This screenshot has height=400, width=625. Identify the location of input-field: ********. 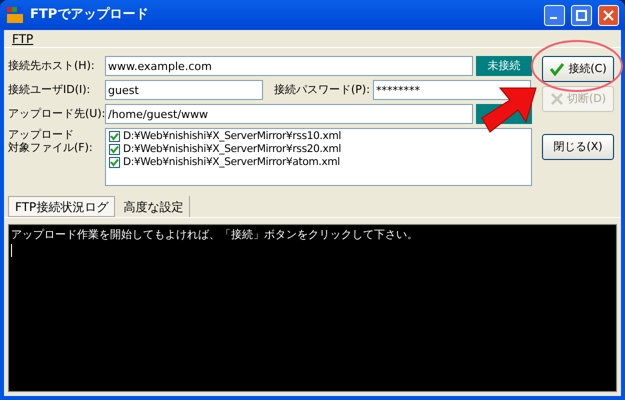
(451, 90).